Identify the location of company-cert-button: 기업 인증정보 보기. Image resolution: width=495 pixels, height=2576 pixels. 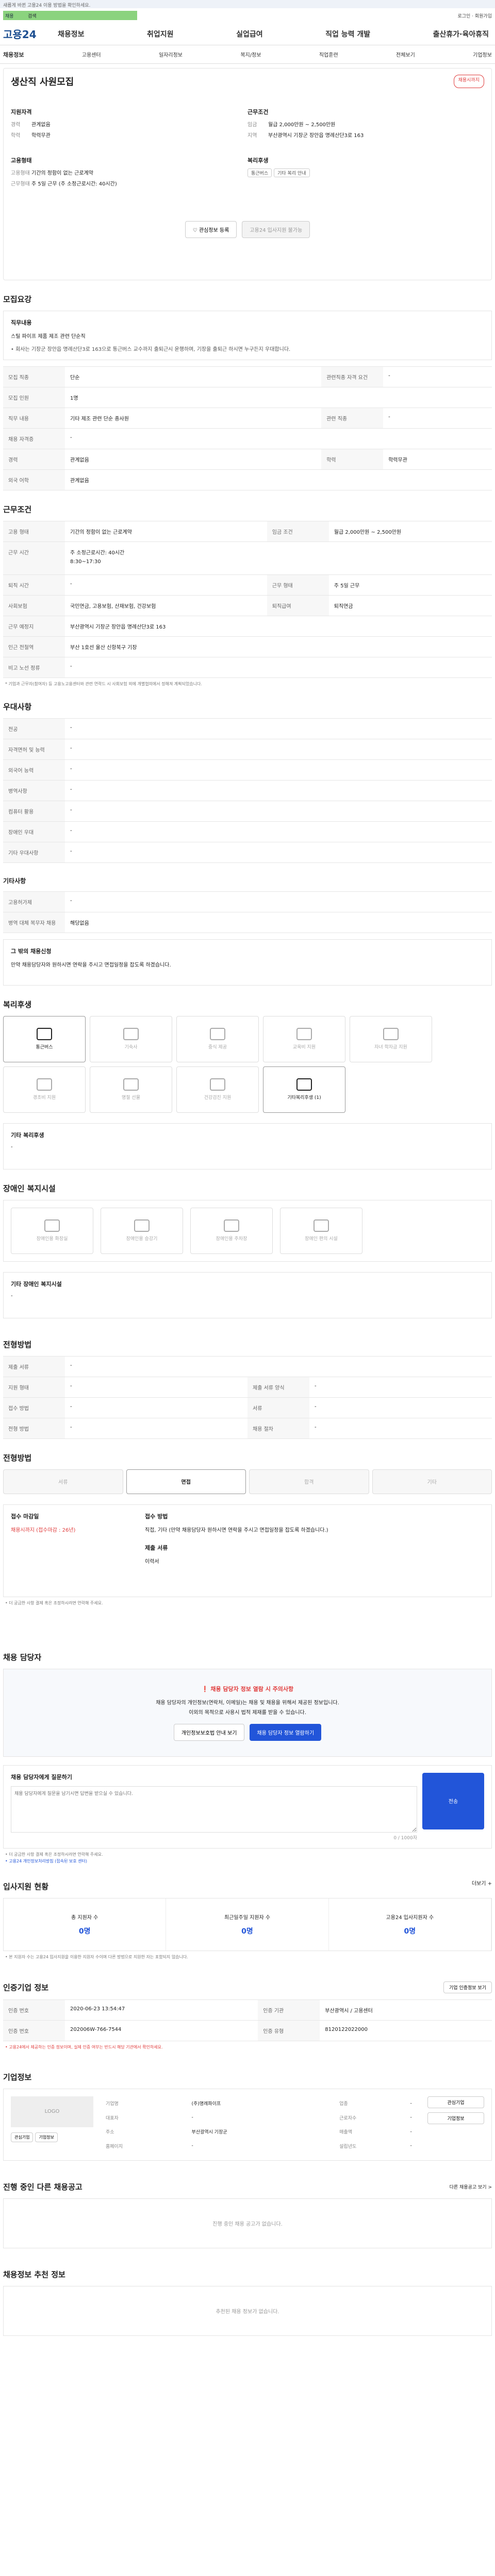
(468, 1987).